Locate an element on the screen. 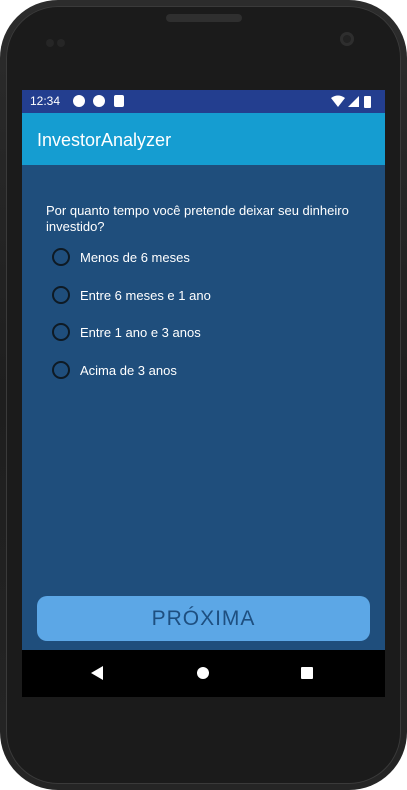 Image resolution: width=407 pixels, height=790 pixels. option-entre-1-ano-e-3-anos: Entre 1 ano e 3 anos is located at coordinates (182, 333).